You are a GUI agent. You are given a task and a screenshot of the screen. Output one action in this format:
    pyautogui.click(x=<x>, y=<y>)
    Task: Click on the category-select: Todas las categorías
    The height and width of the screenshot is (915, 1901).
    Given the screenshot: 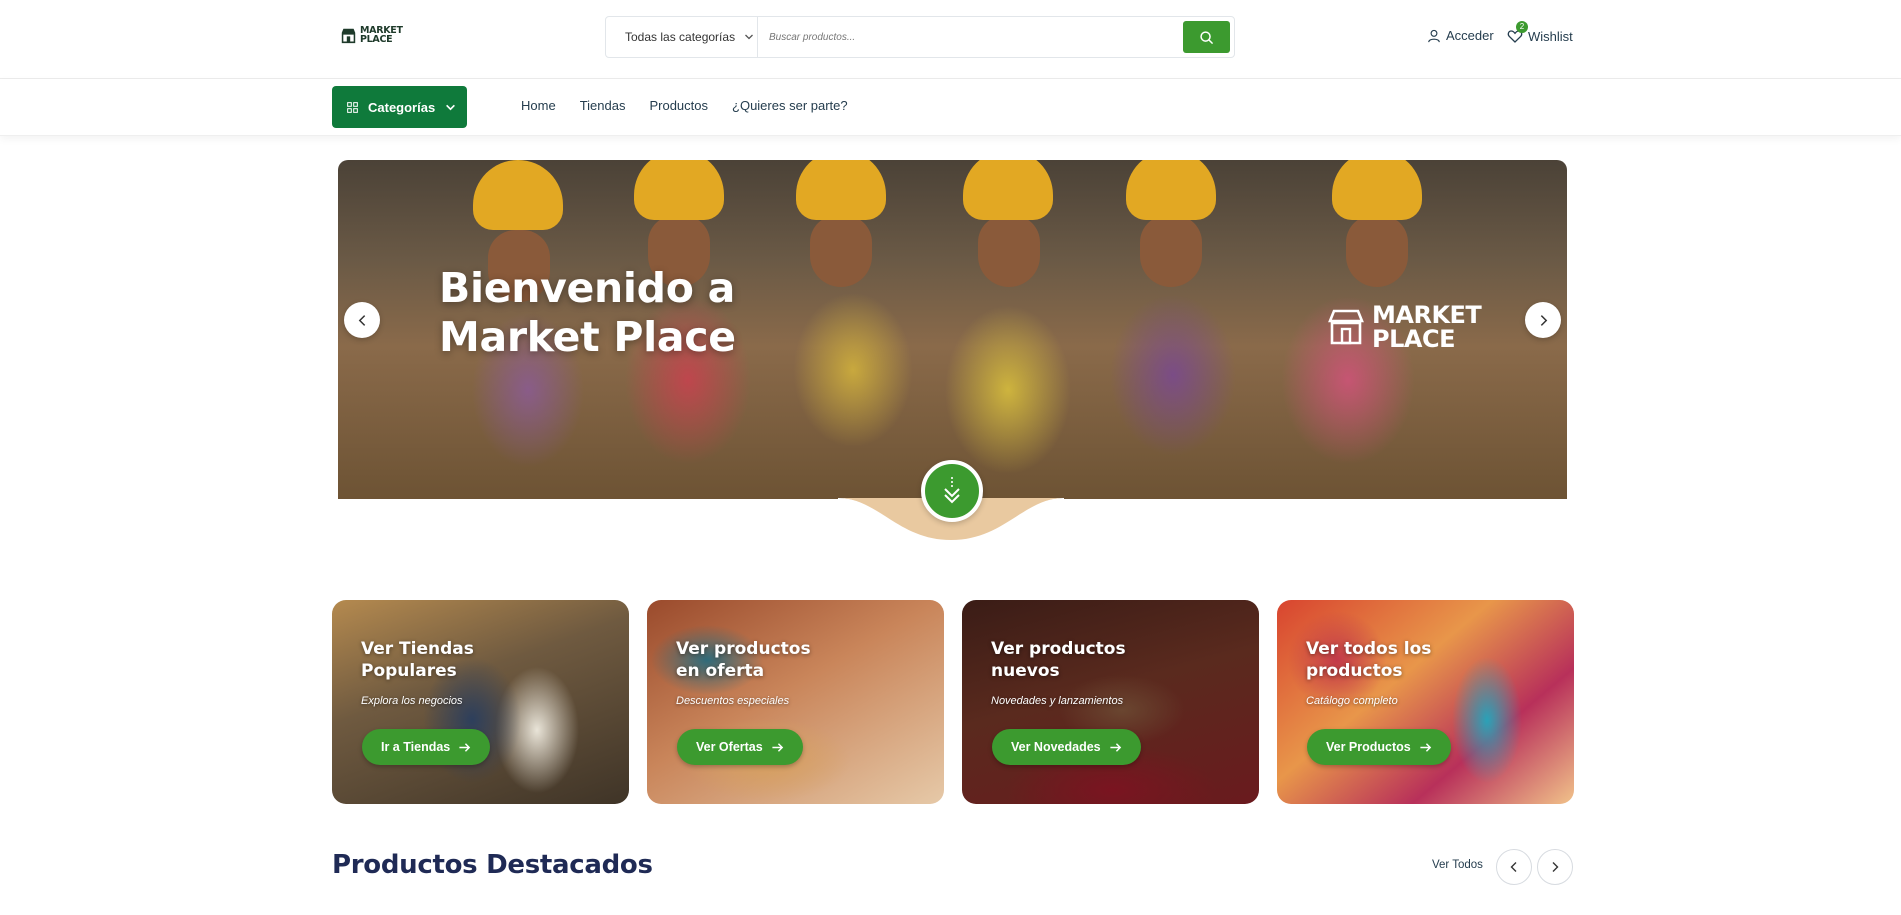 What is the action you would take?
    pyautogui.click(x=682, y=37)
    